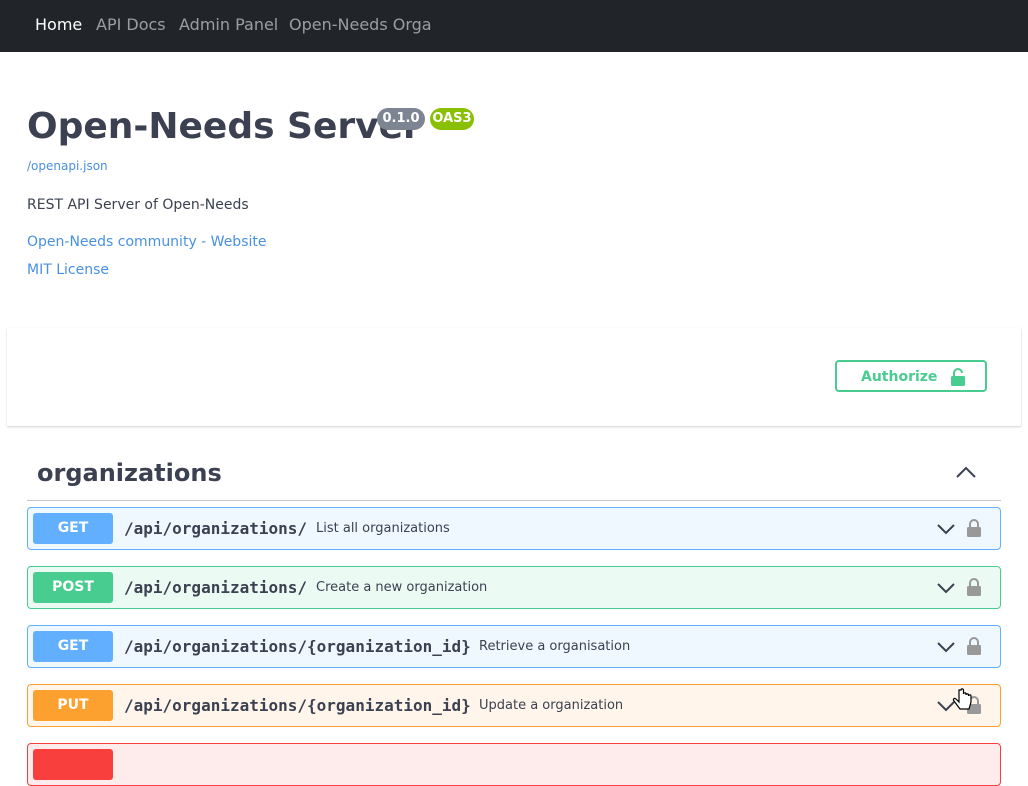  Describe the element at coordinates (514, 377) in the screenshot. I see `scheme-container: Authorize` at that location.